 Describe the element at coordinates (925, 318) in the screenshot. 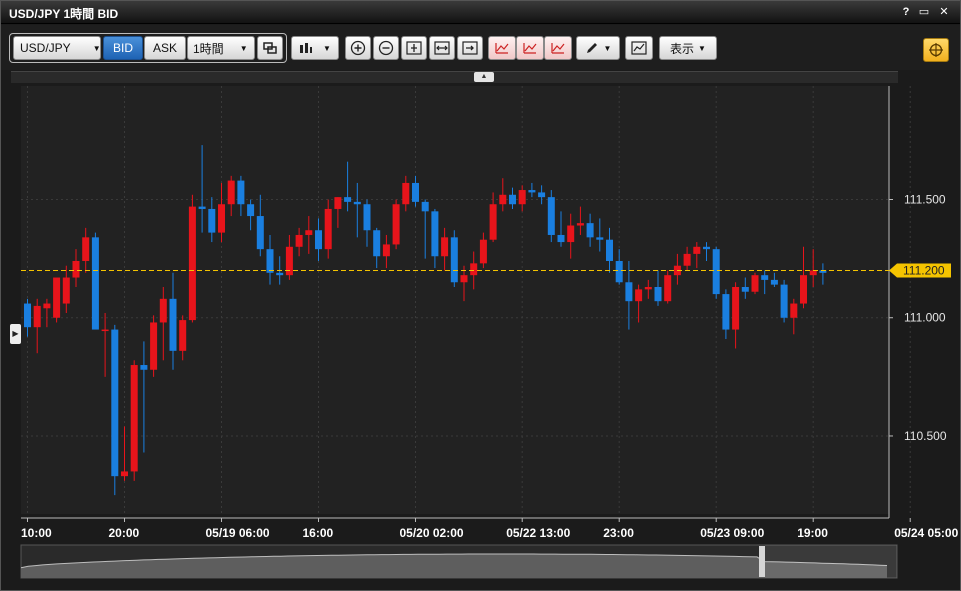

I see `y-tick-label: 111.000` at that location.